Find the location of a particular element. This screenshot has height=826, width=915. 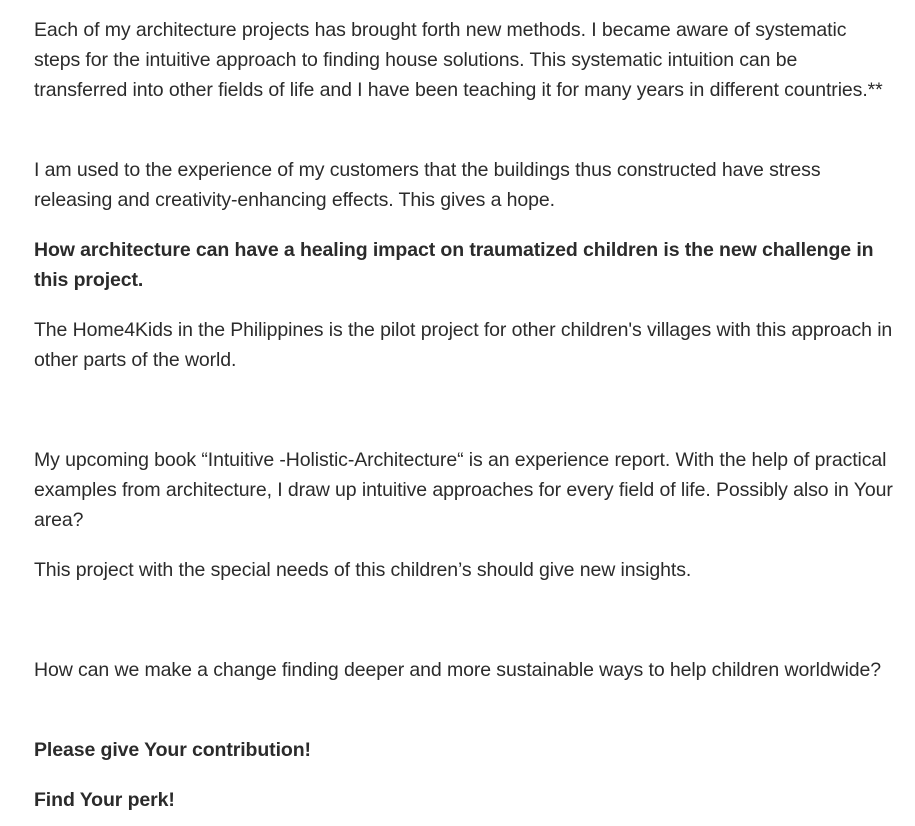

paragraph-contribution-call: Please give Your contribution! is located at coordinates (172, 750).